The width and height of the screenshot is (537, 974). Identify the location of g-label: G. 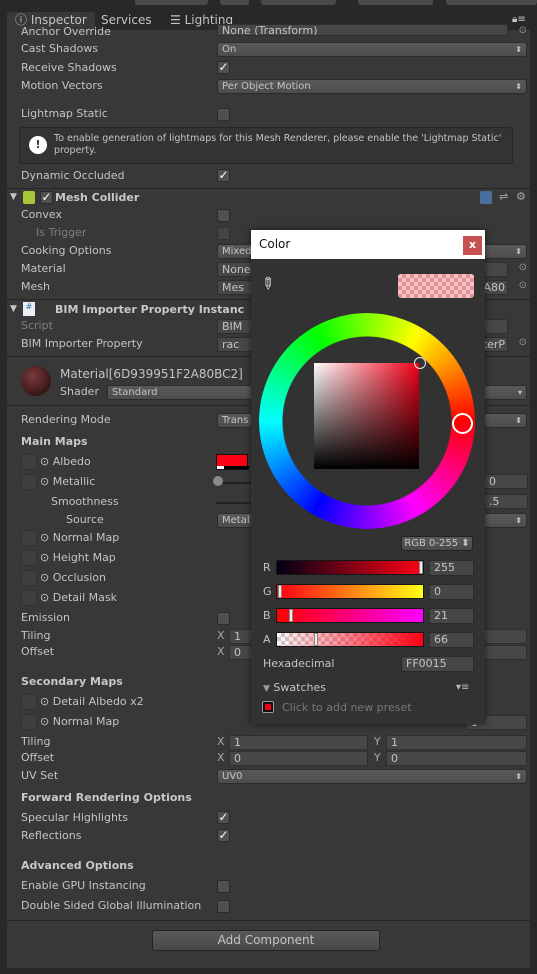
(267, 591).